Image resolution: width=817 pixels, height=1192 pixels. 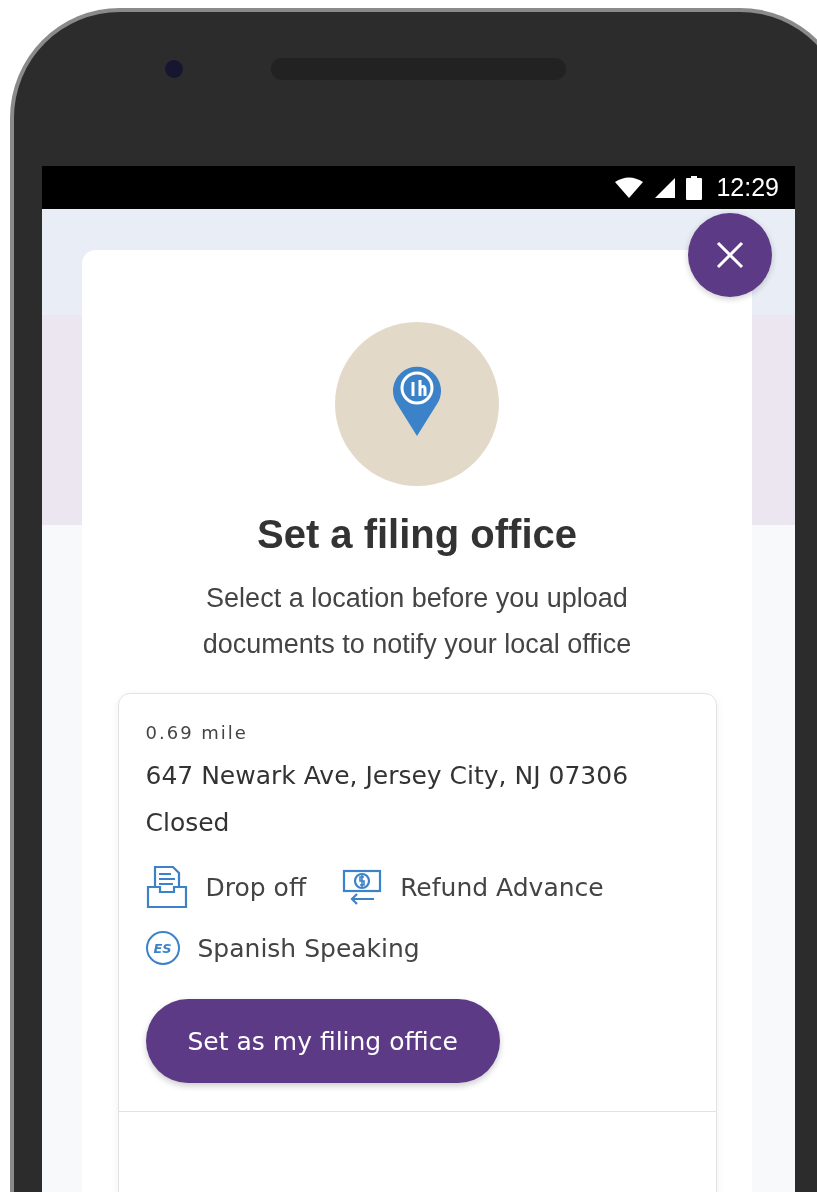 I want to click on set-office-button: Set as my filing office, so click(x=322, y=1041).